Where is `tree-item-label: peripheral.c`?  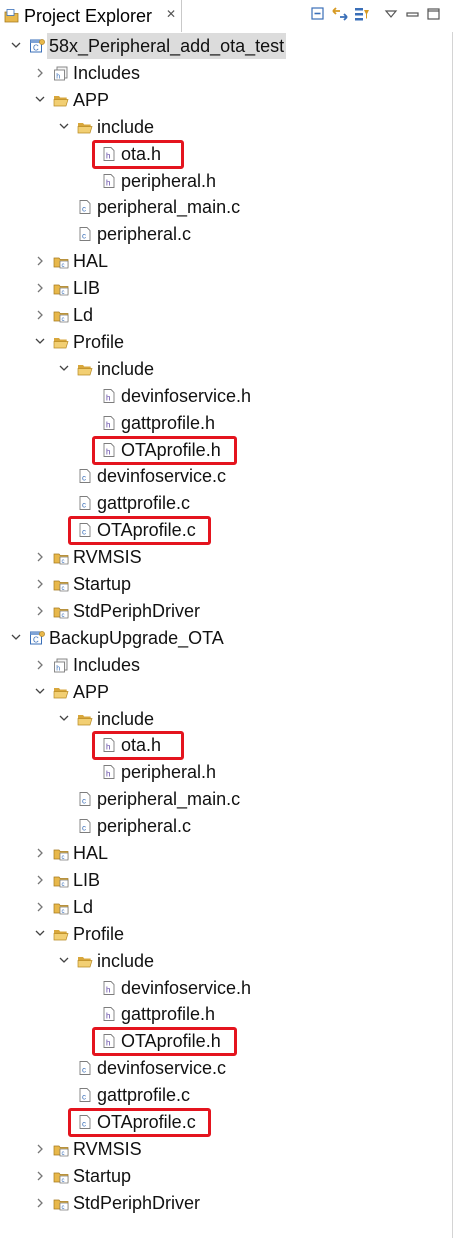 tree-item-label: peripheral.c is located at coordinates (144, 826).